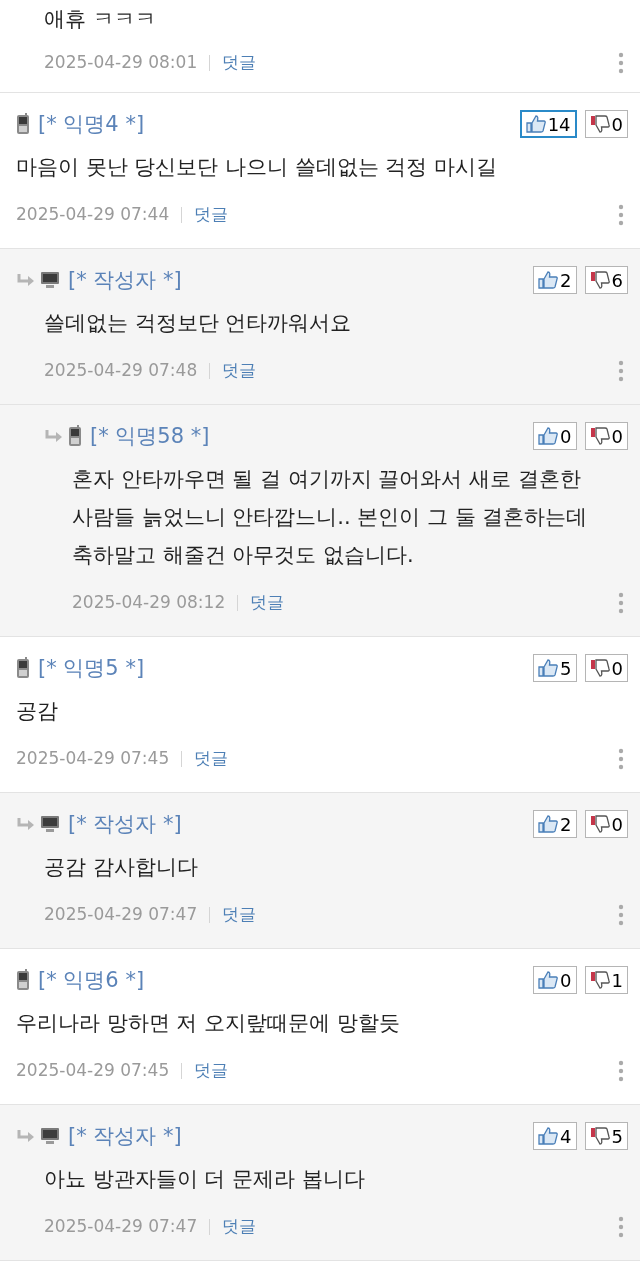 This screenshot has height=1280, width=640. What do you see at coordinates (121, 370) in the screenshot?
I see `comment-date: 2025-04-29 07:48` at bounding box center [121, 370].